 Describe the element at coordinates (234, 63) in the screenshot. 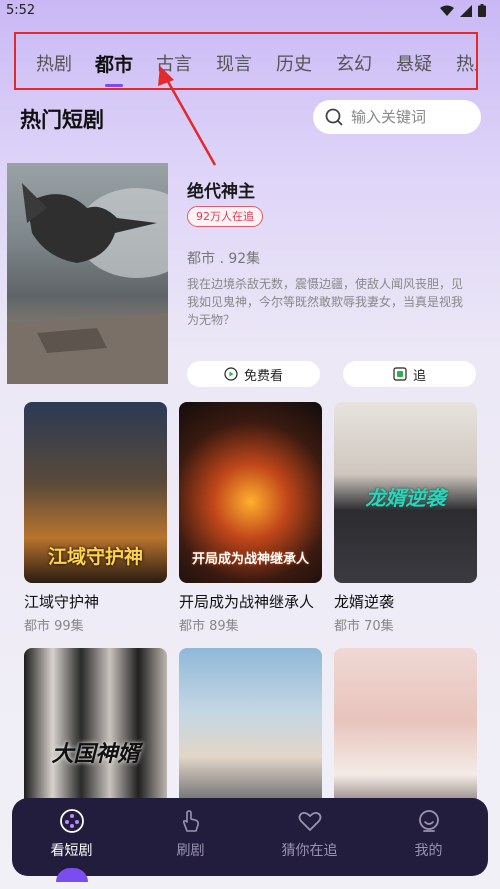

I see `tab-xian-yan: 现言` at that location.